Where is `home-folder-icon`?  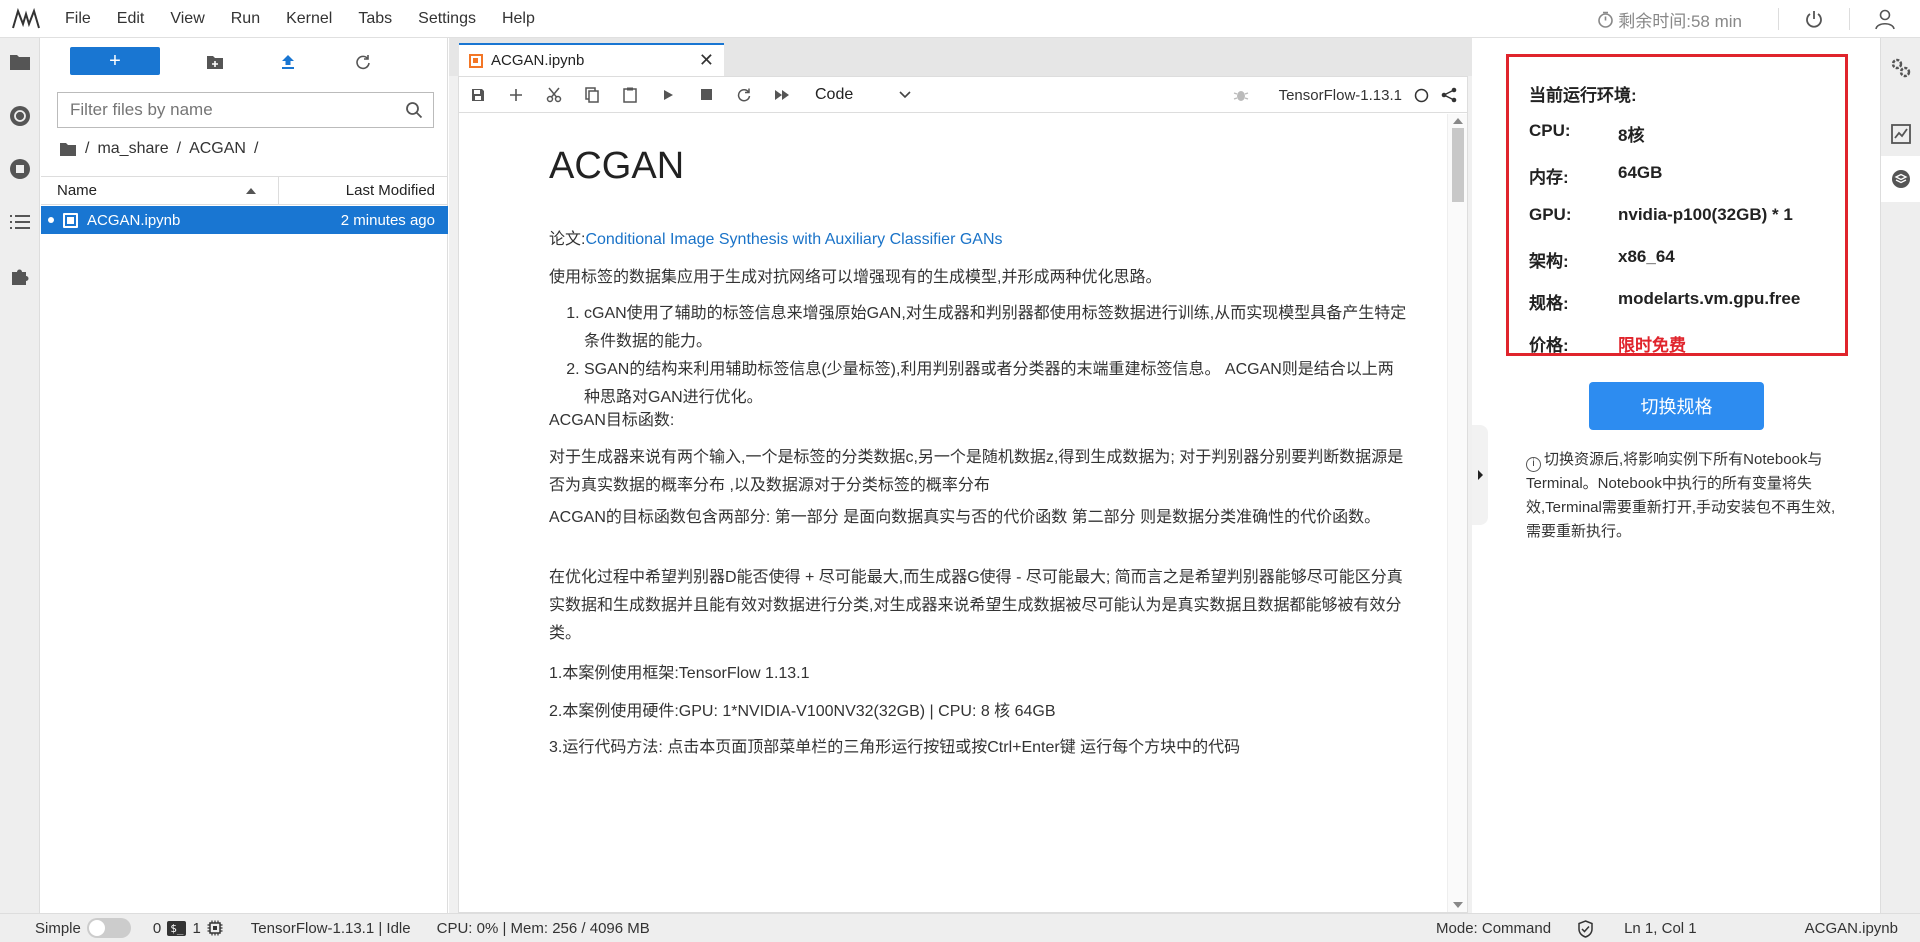
home-folder-icon is located at coordinates (68, 149).